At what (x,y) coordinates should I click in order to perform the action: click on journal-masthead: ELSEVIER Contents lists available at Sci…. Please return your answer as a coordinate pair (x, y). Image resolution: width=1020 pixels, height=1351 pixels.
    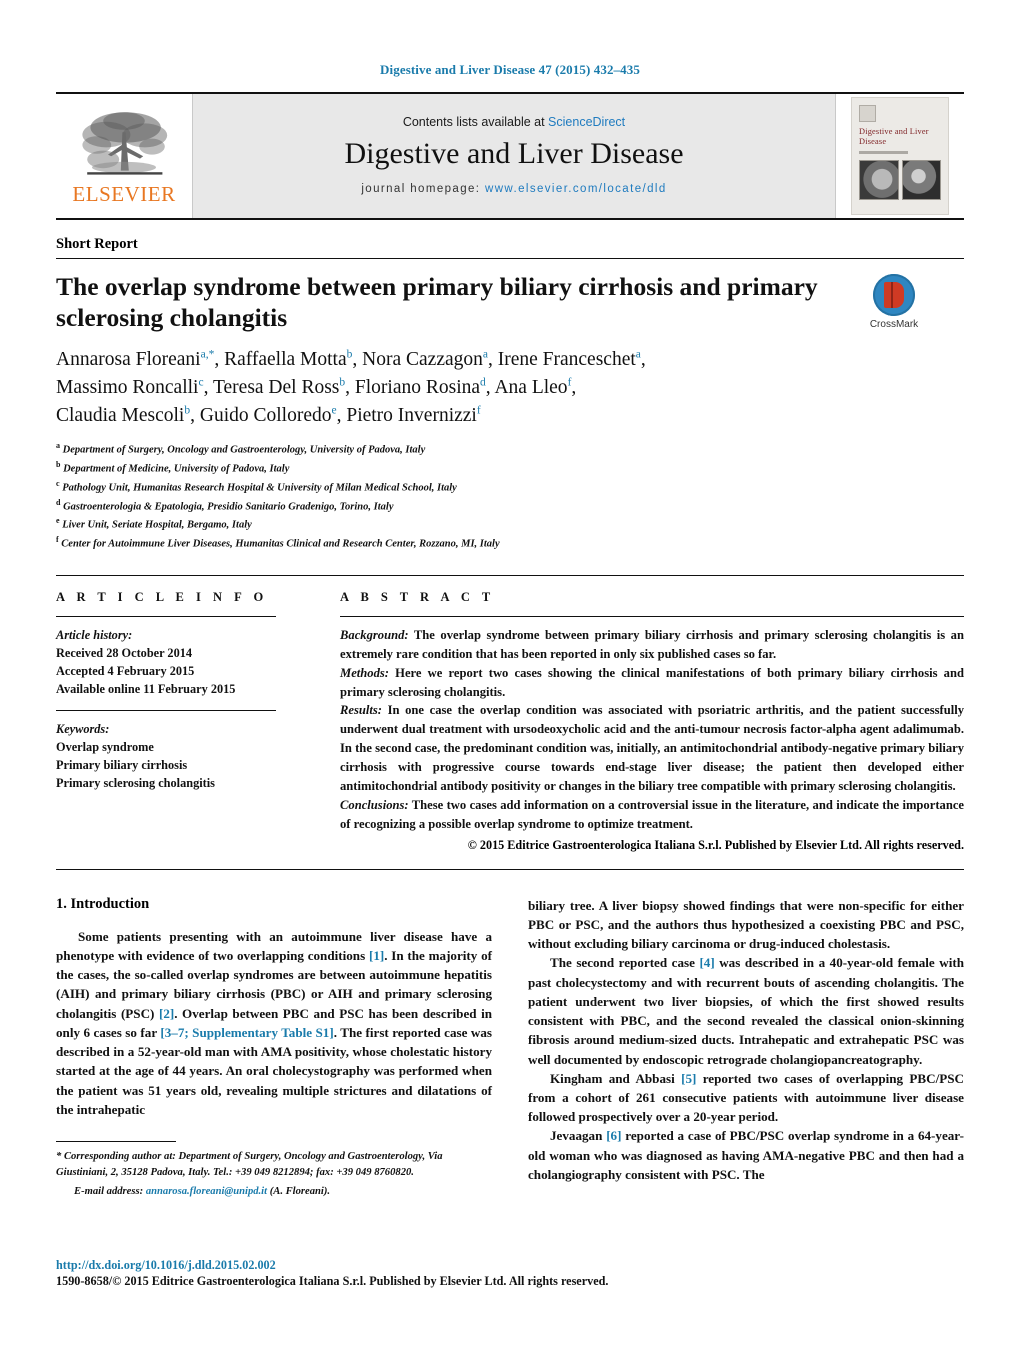
    Looking at the image, I should click on (510, 156).